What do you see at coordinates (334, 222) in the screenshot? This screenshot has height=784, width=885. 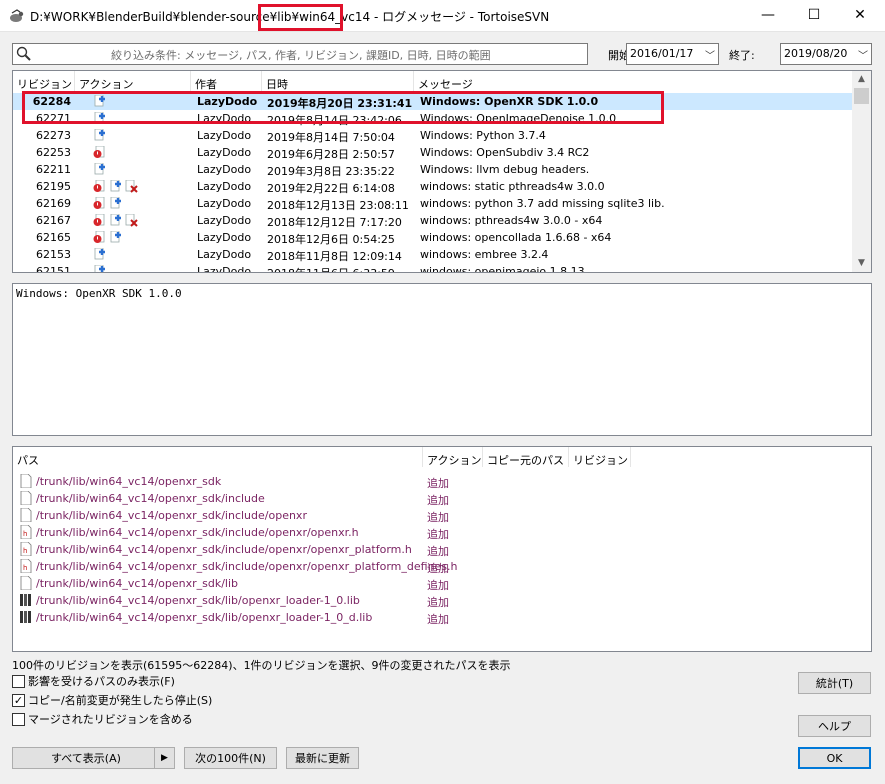 I see `date: 2018年12月12日 7:17:20` at bounding box center [334, 222].